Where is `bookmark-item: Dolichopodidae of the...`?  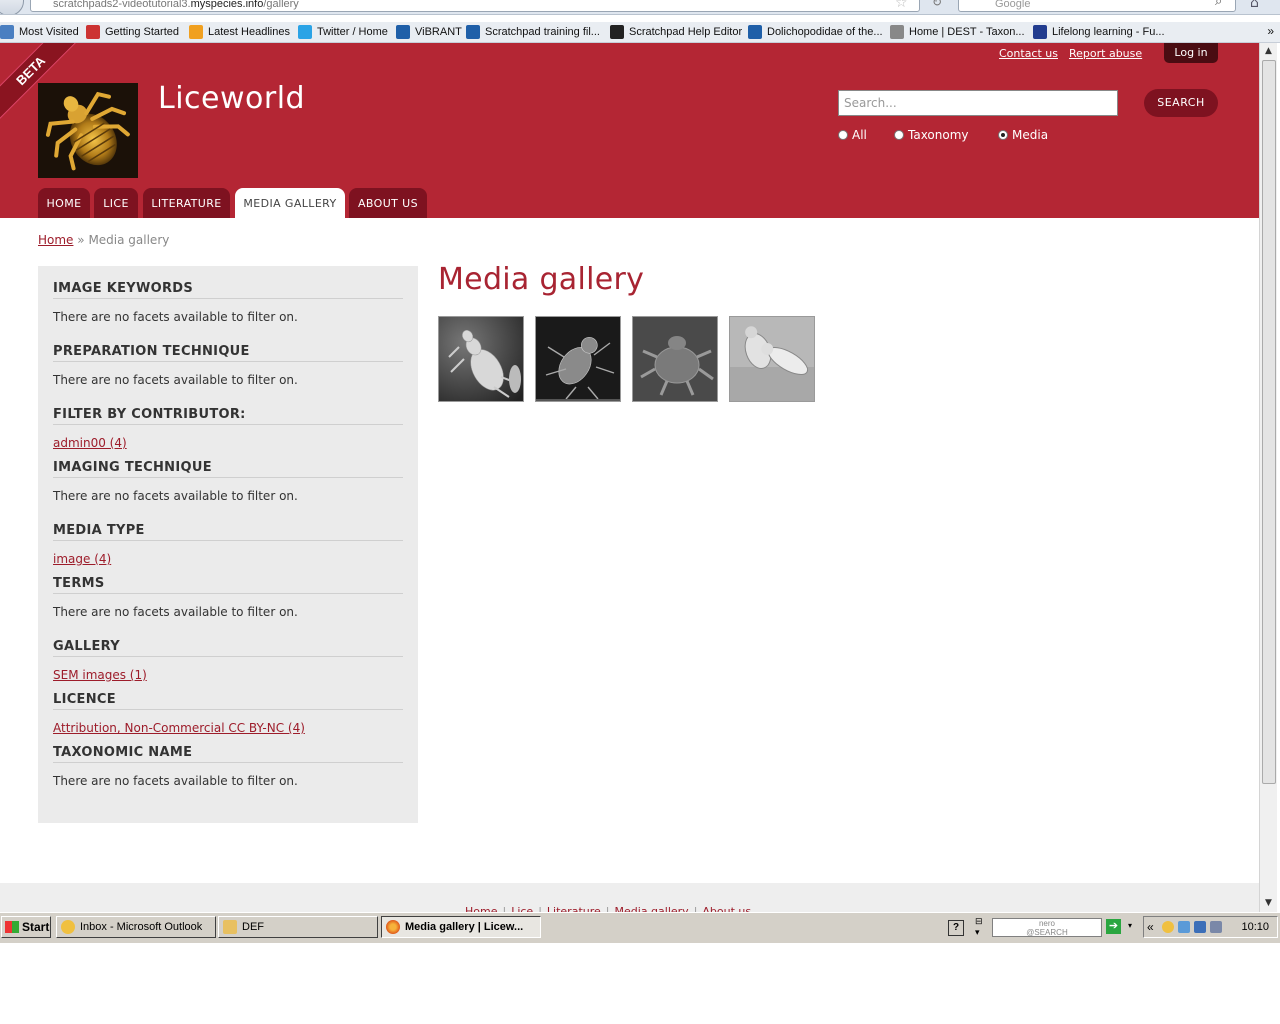
bookmark-item: Dolichopodidae of the... is located at coordinates (815, 32).